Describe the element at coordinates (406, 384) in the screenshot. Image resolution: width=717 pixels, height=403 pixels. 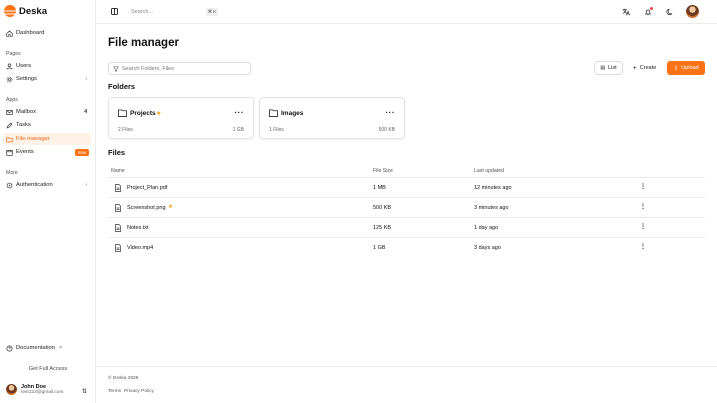
I see `footer: © Deska 2026 Terms Privacy Policy` at that location.